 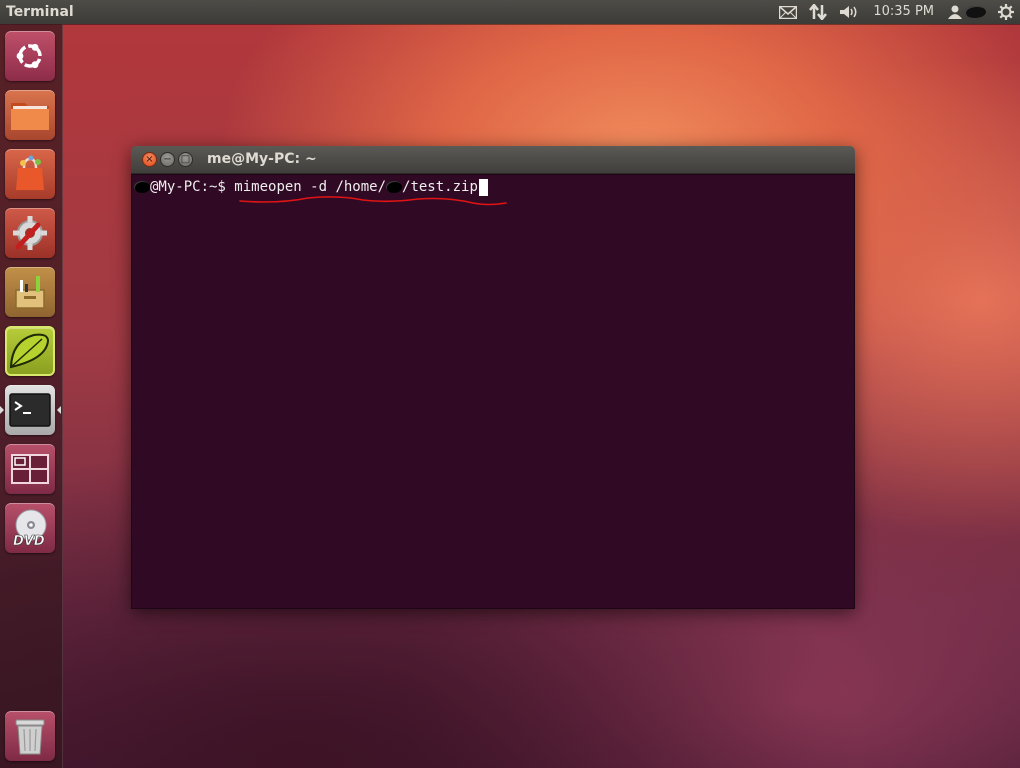 What do you see at coordinates (185, 159) in the screenshot?
I see `maximize-button: □` at bounding box center [185, 159].